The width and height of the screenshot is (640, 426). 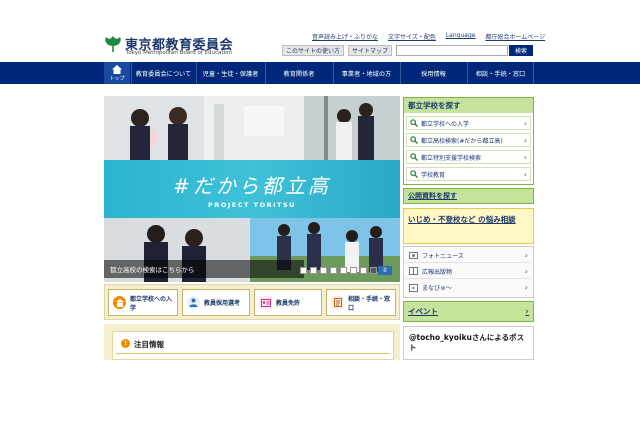 I want to click on alert-icon: !, so click(x=125, y=343).